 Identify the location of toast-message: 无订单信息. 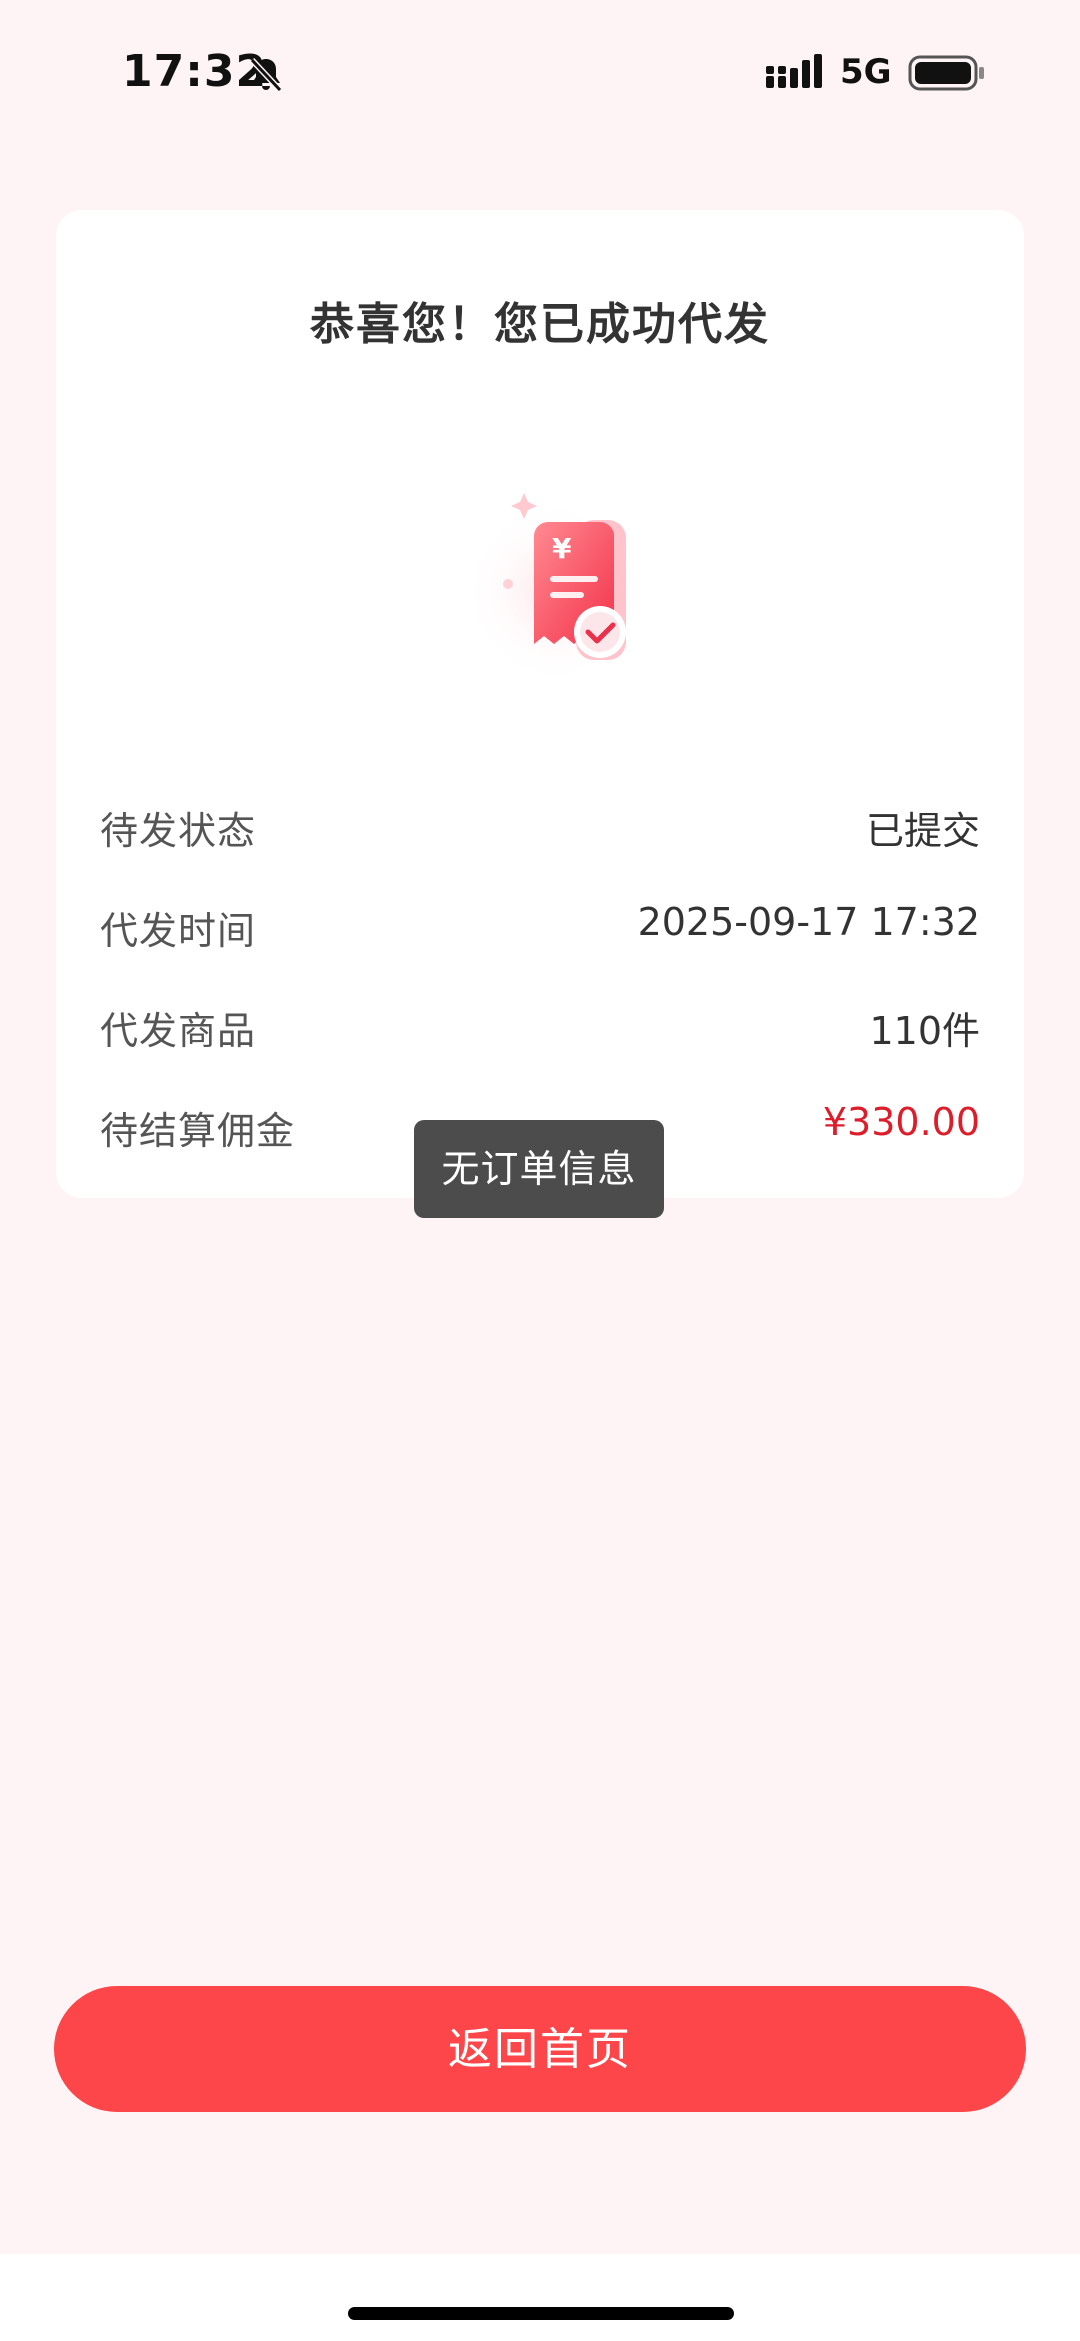
(539, 1169).